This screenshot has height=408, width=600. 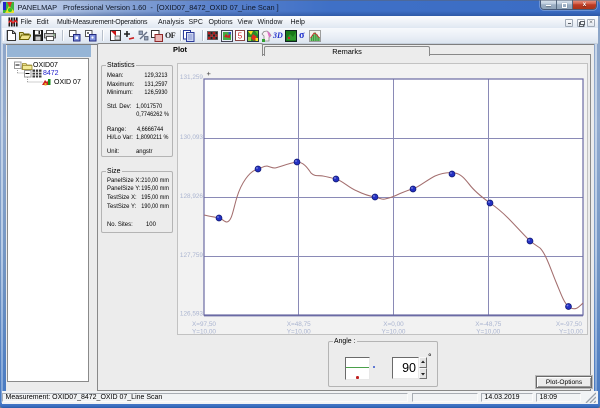 What do you see at coordinates (192, 137) in the screenshot?
I see `svg-text: 130,093` at bounding box center [192, 137].